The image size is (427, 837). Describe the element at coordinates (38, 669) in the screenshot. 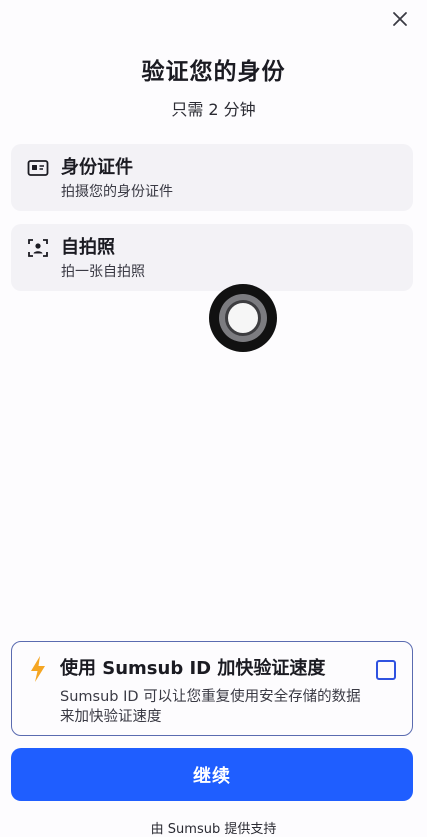

I see `lightning-bolt-icon` at that location.